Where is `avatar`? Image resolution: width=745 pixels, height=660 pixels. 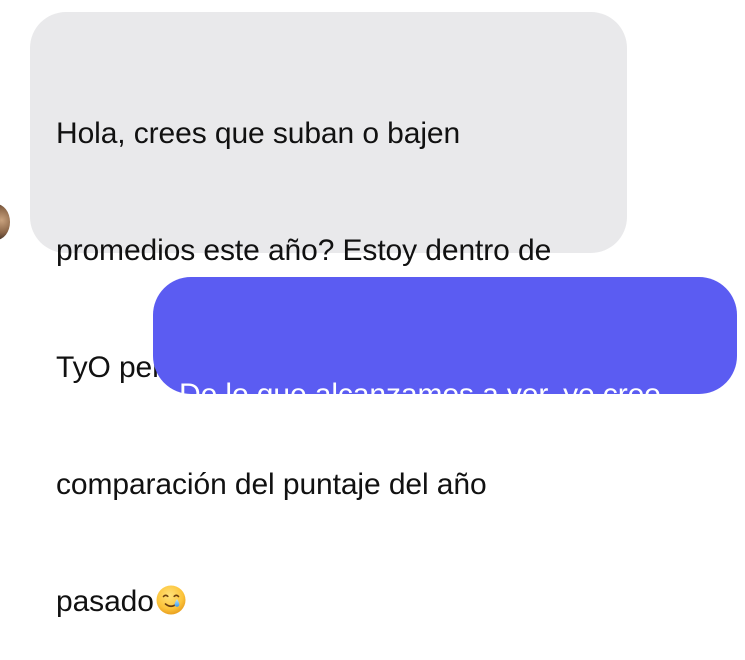 avatar is located at coordinates (5, 222).